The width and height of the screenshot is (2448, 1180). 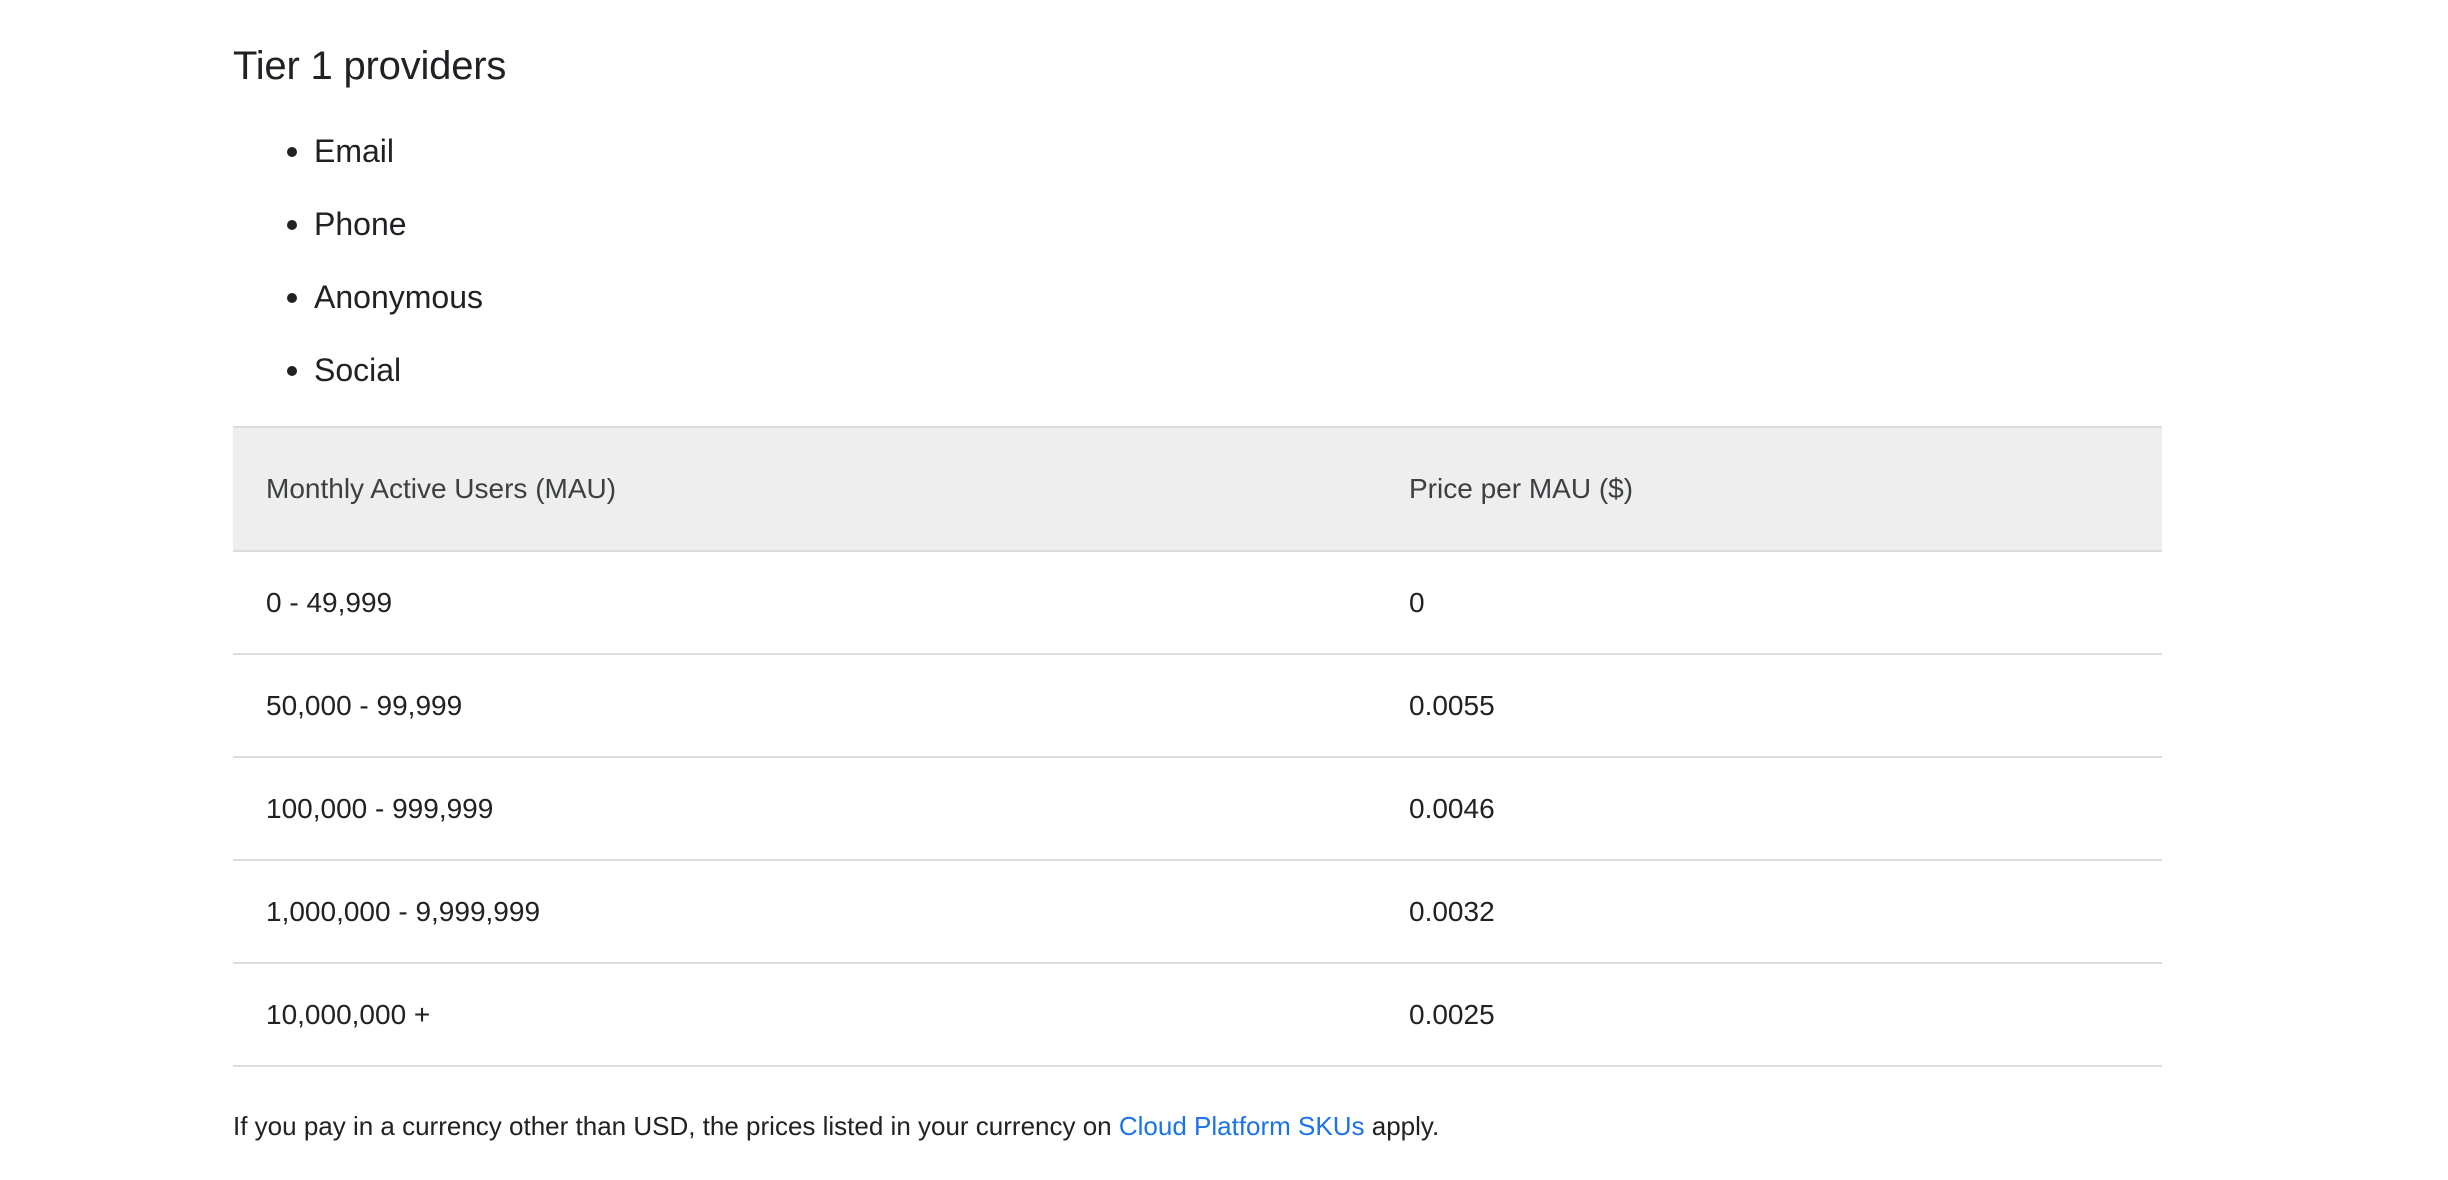 I want to click on price-cell: 0, so click(x=1417, y=602).